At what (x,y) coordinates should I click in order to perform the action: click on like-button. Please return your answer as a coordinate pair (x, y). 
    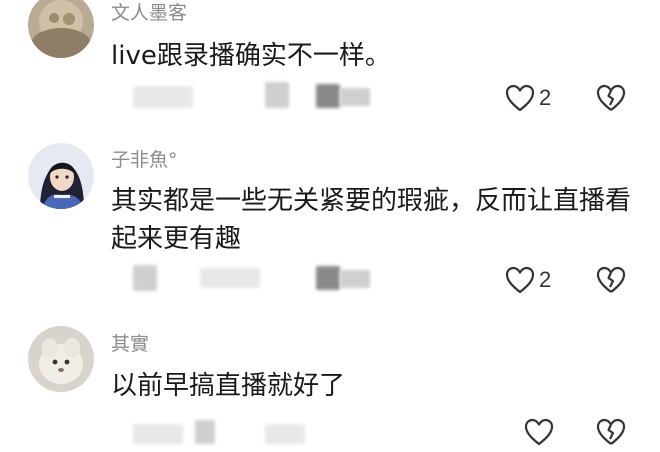
    Looking at the image, I should click on (541, 432).